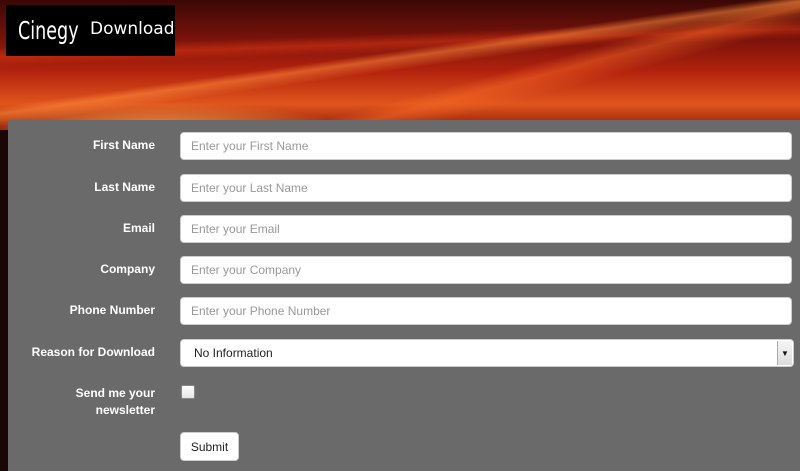 Image resolution: width=800 pixels, height=471 pixels. What do you see at coordinates (233, 353) in the screenshot?
I see `reason-selected-value: No Information` at bounding box center [233, 353].